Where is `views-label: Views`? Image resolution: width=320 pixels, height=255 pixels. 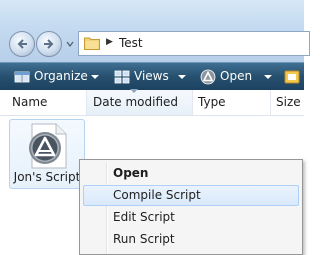 views-label: Views is located at coordinates (151, 76).